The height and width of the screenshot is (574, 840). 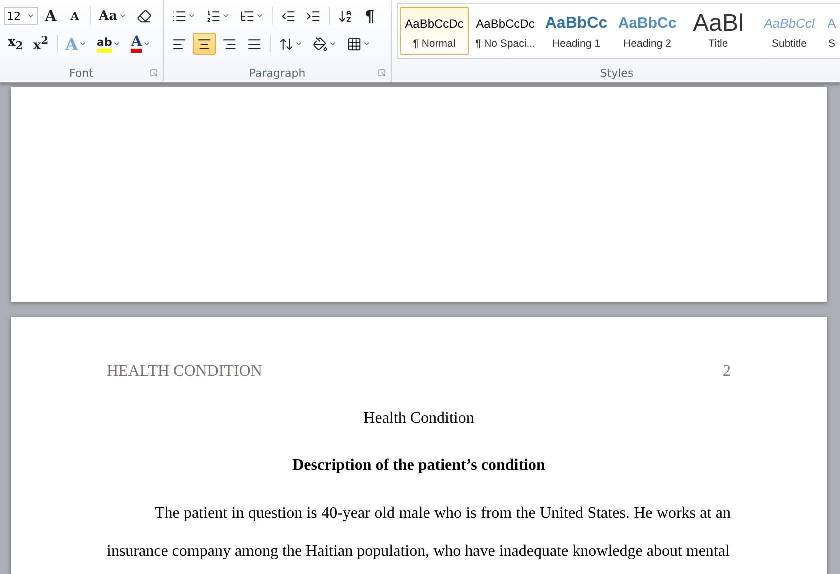 What do you see at coordinates (789, 31) in the screenshot?
I see `style-item: AaBbCcl Subtitle` at bounding box center [789, 31].